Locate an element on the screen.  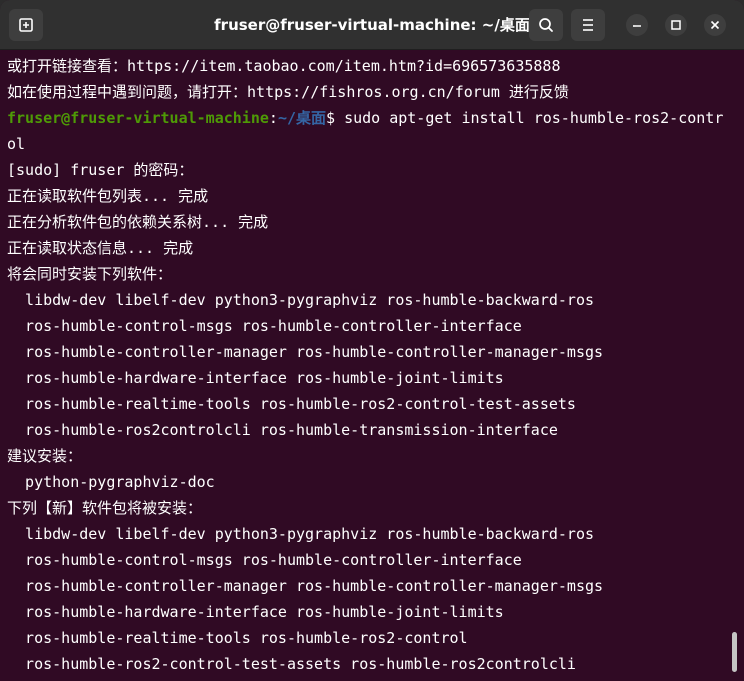
search-button is located at coordinates (546, 25).